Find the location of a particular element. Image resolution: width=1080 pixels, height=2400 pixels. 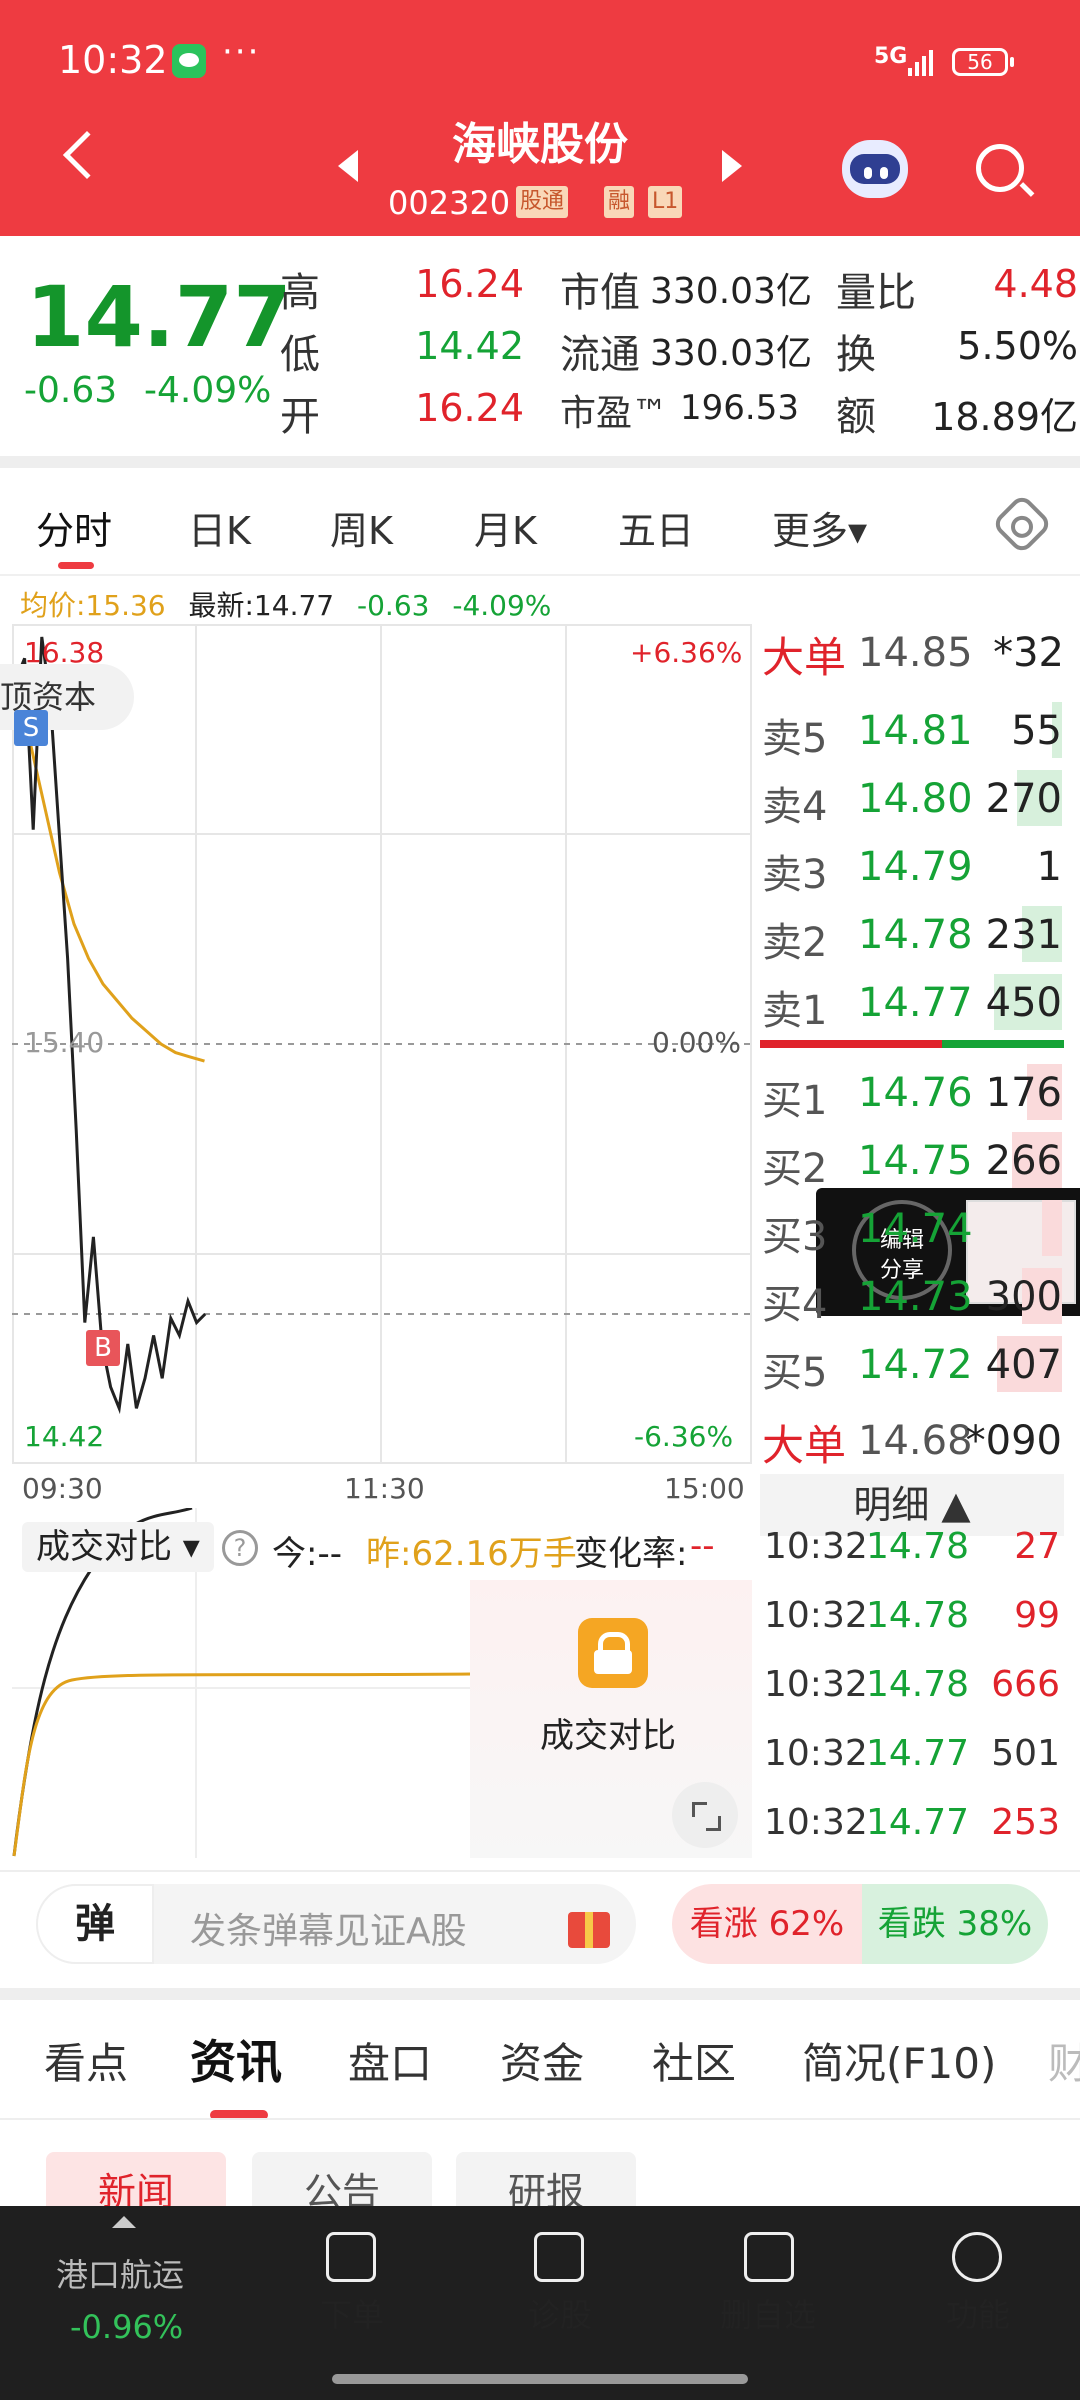

ask-row: 卖3 14.79 1 is located at coordinates (912, 866).